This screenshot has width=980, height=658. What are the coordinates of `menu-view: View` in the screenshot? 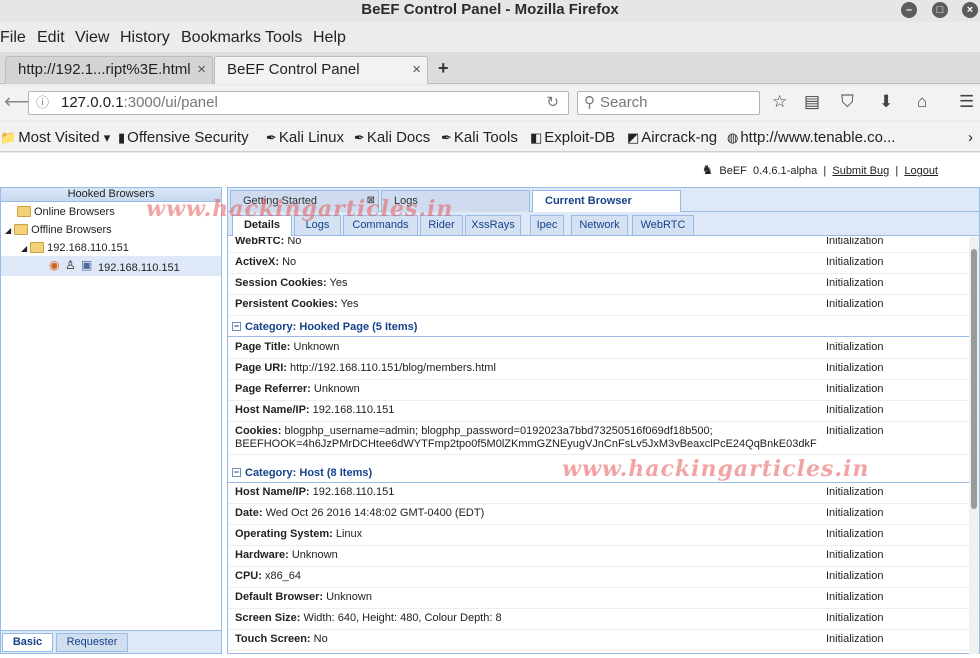 It's located at (92, 38).